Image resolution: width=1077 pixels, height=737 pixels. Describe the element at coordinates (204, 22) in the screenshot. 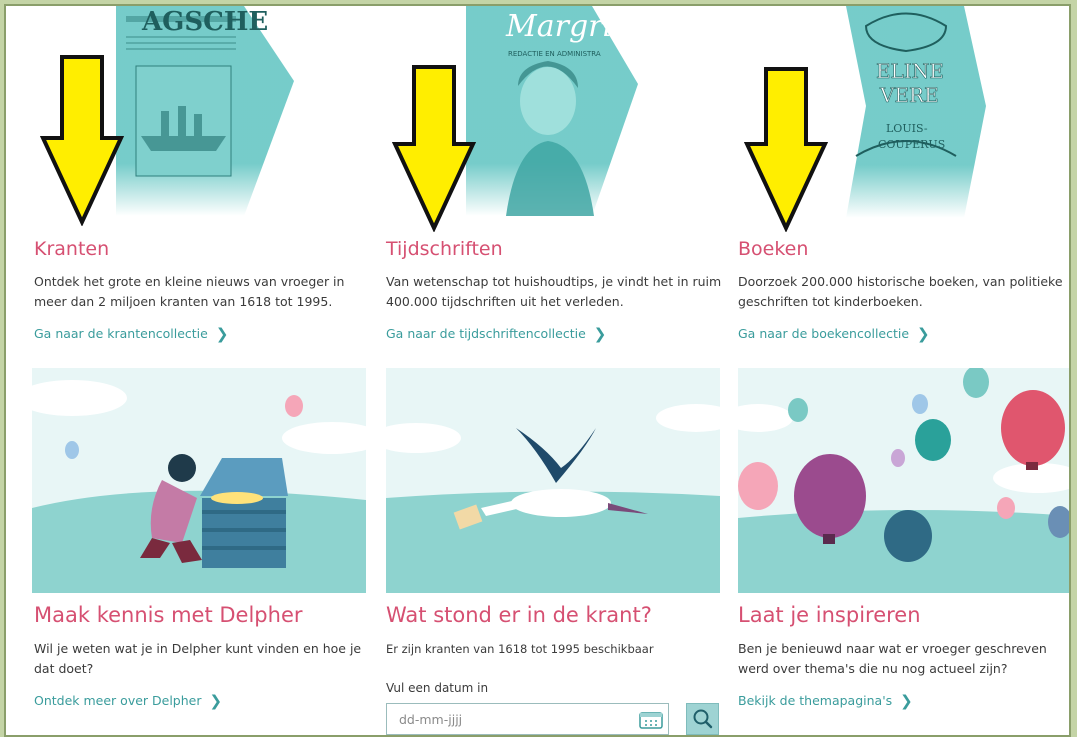

I see `kranten-hero-text: AGSCHE` at that location.